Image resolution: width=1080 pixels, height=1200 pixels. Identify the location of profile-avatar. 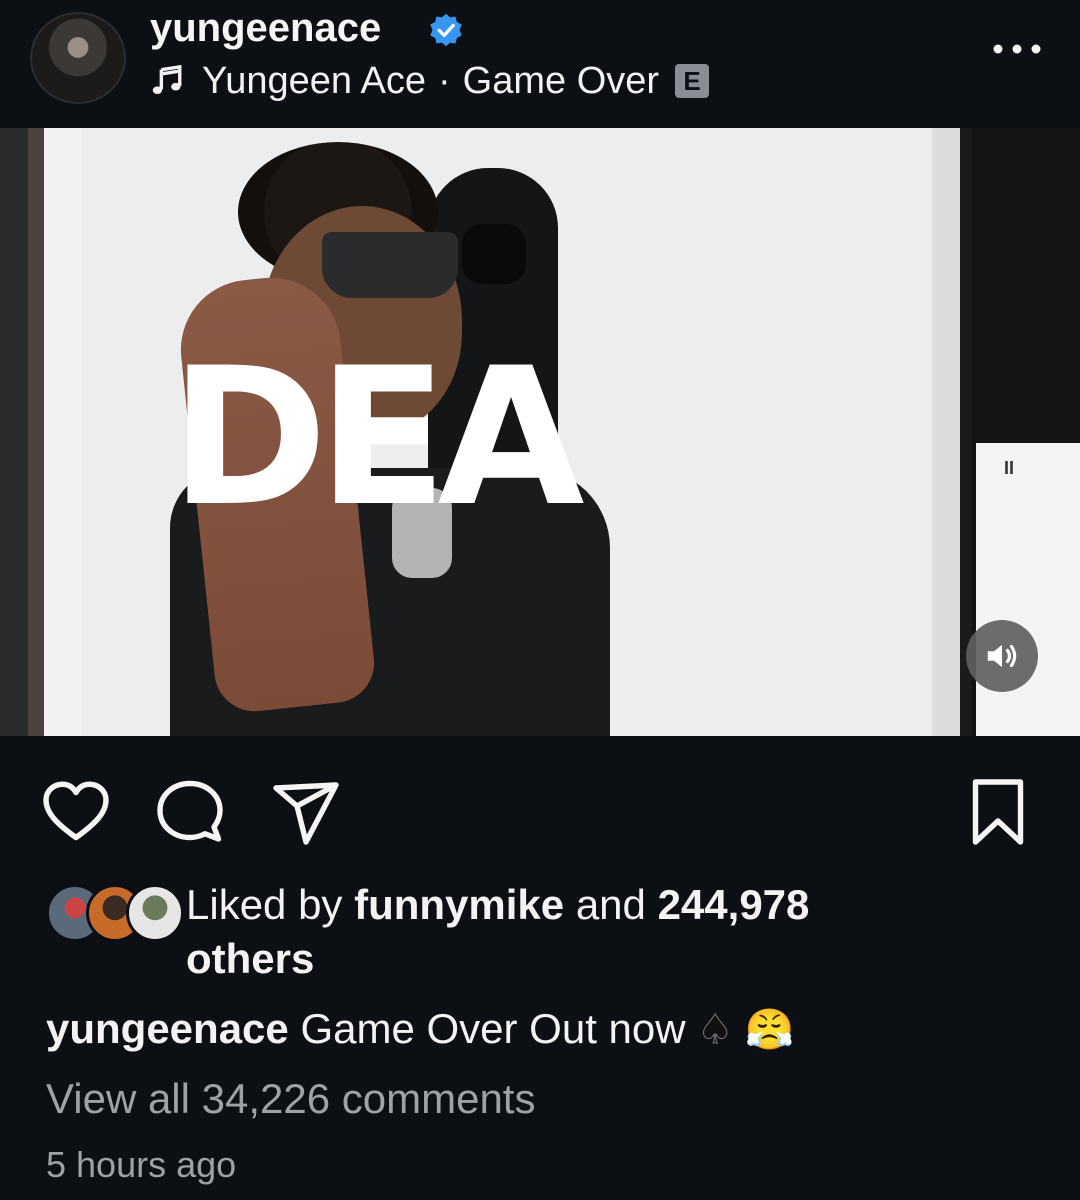
(78, 58).